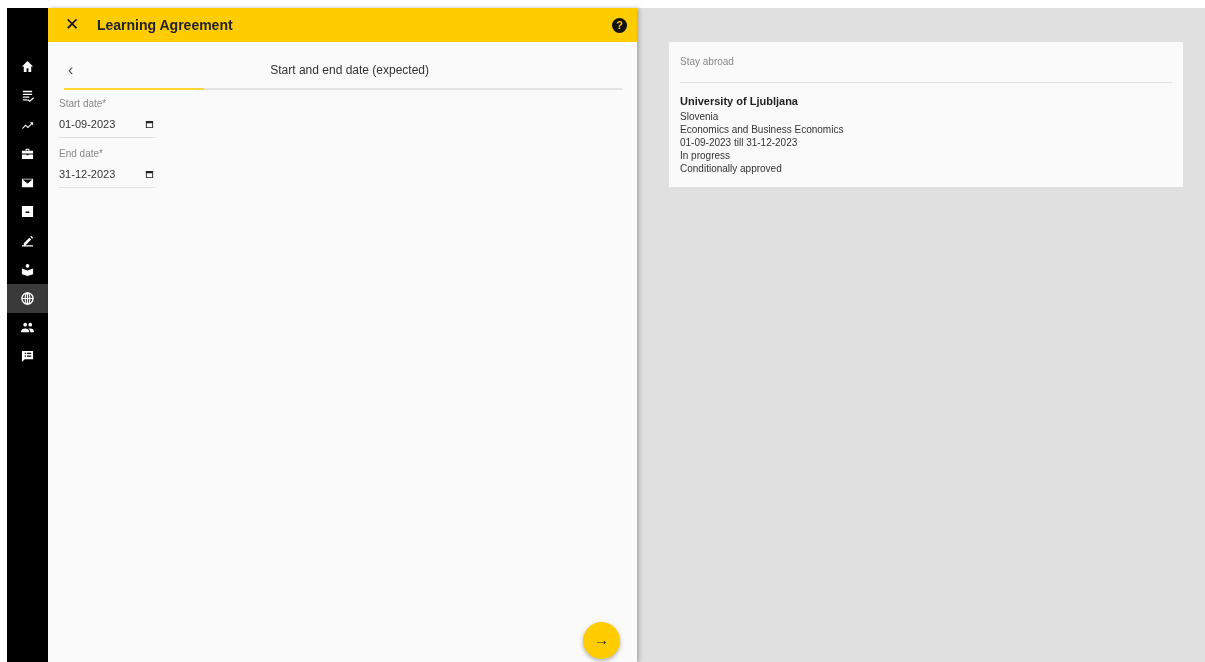 The height and width of the screenshot is (662, 1205). I want to click on field-label: End date*, so click(81, 154).